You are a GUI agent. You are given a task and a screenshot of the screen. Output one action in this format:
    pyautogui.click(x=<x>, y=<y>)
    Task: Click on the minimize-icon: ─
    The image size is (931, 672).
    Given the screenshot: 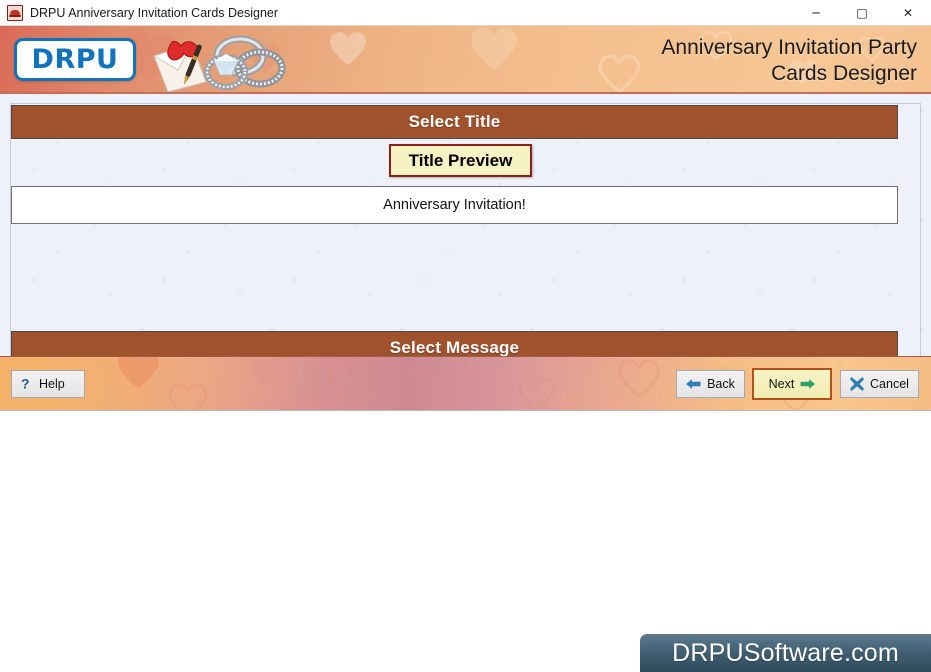 What is the action you would take?
    pyautogui.click(x=816, y=13)
    